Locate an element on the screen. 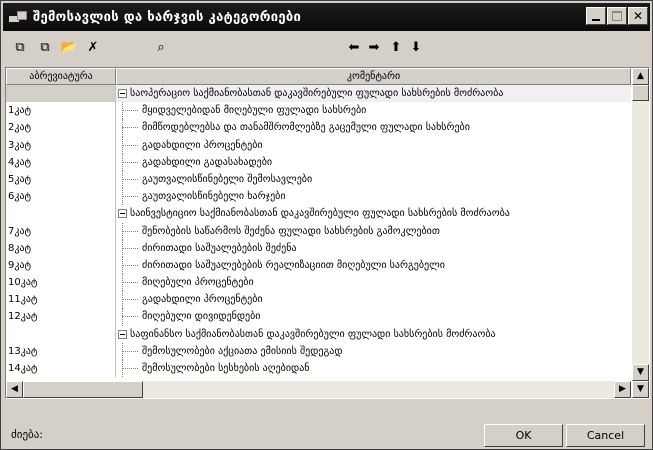 This screenshot has width=653, height=450. horizontal-scroll-thumb is located at coordinates (83, 389).